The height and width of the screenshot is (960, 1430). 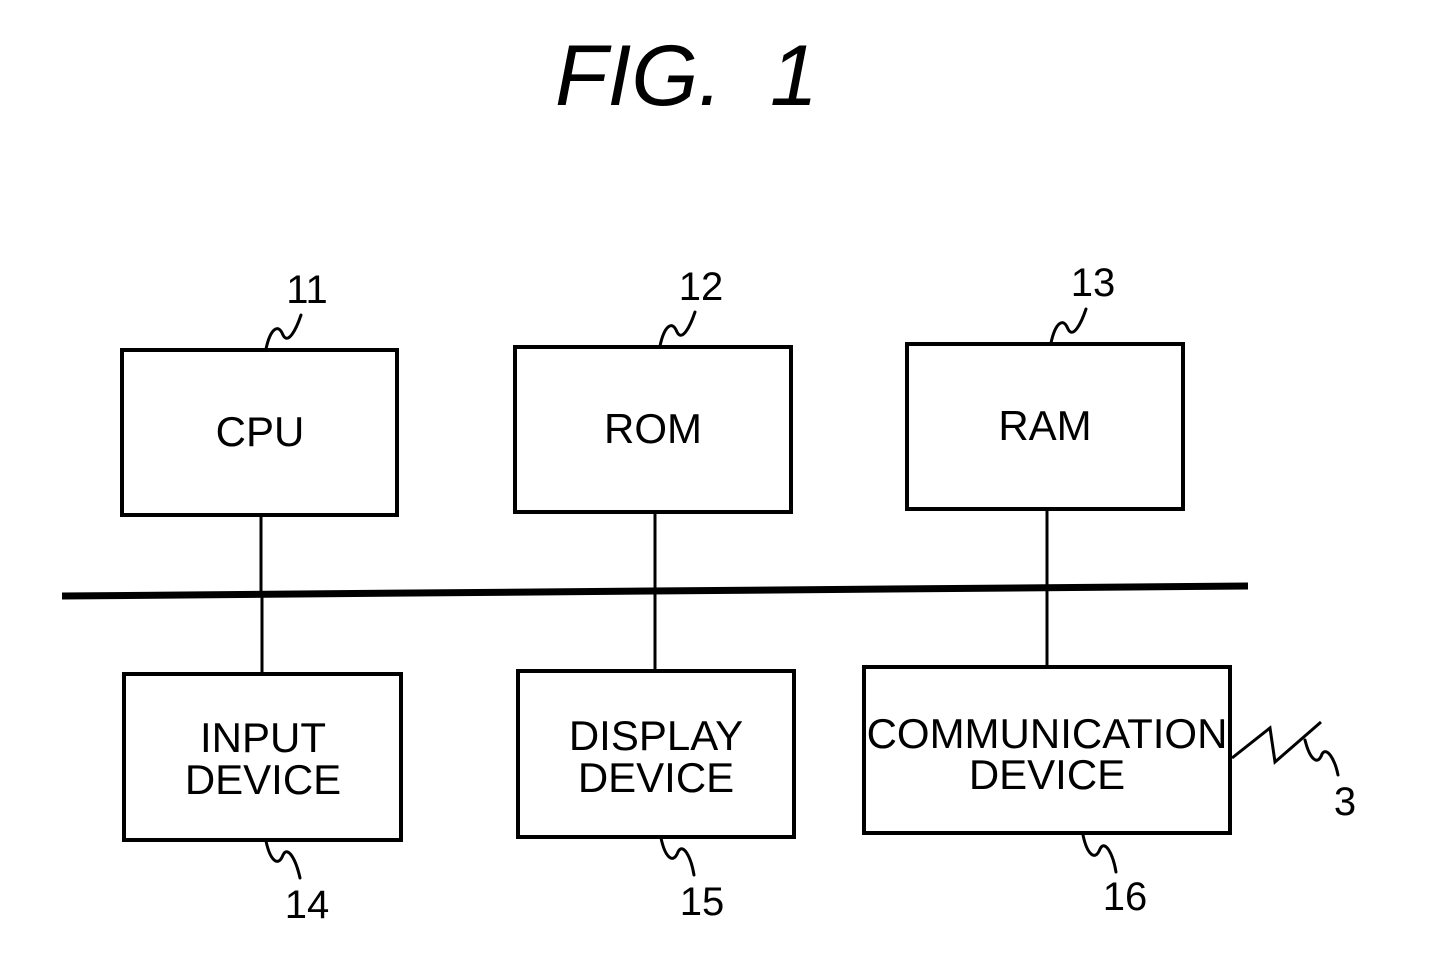 What do you see at coordinates (263, 737) in the screenshot?
I see `input-device-label-line-1: INPUT` at bounding box center [263, 737].